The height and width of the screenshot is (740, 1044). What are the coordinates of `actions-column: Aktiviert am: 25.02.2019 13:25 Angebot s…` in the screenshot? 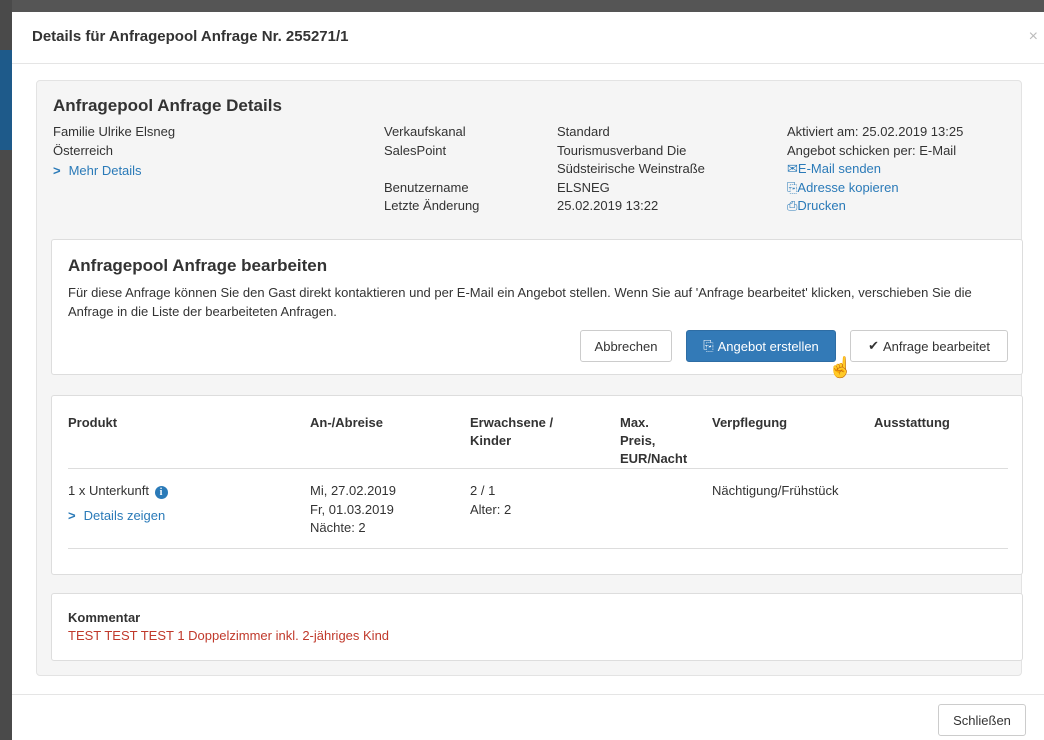 It's located at (875, 169).